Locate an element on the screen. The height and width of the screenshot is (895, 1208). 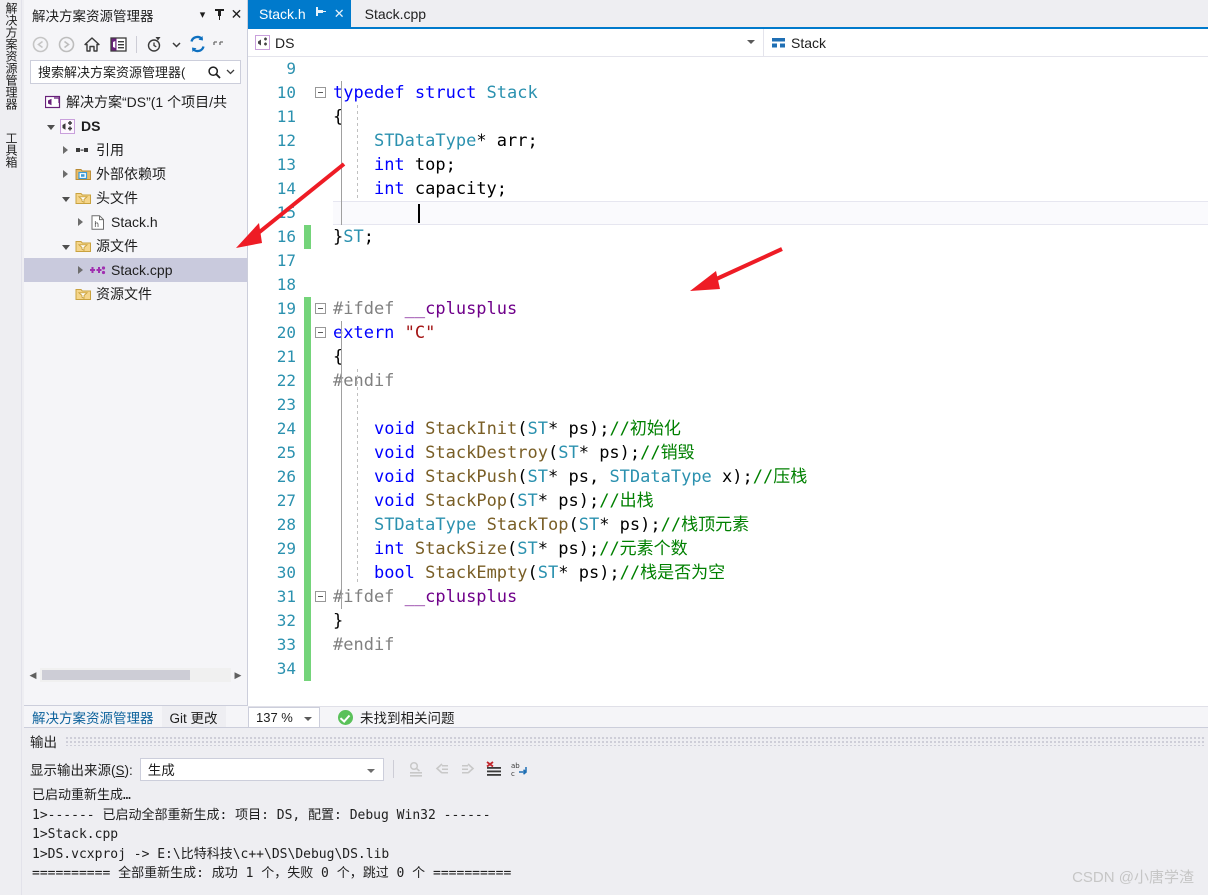
close-icon: ✕ is located at coordinates (339, 14).